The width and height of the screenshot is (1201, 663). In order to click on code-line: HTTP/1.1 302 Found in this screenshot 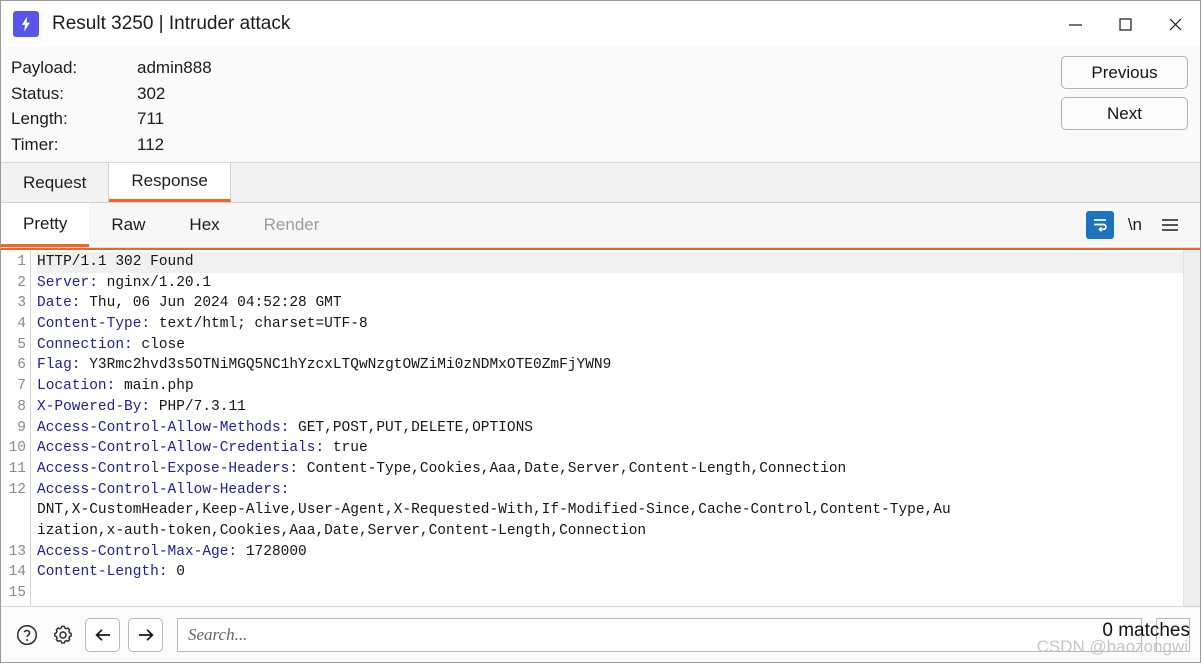, I will do `click(618, 262)`.